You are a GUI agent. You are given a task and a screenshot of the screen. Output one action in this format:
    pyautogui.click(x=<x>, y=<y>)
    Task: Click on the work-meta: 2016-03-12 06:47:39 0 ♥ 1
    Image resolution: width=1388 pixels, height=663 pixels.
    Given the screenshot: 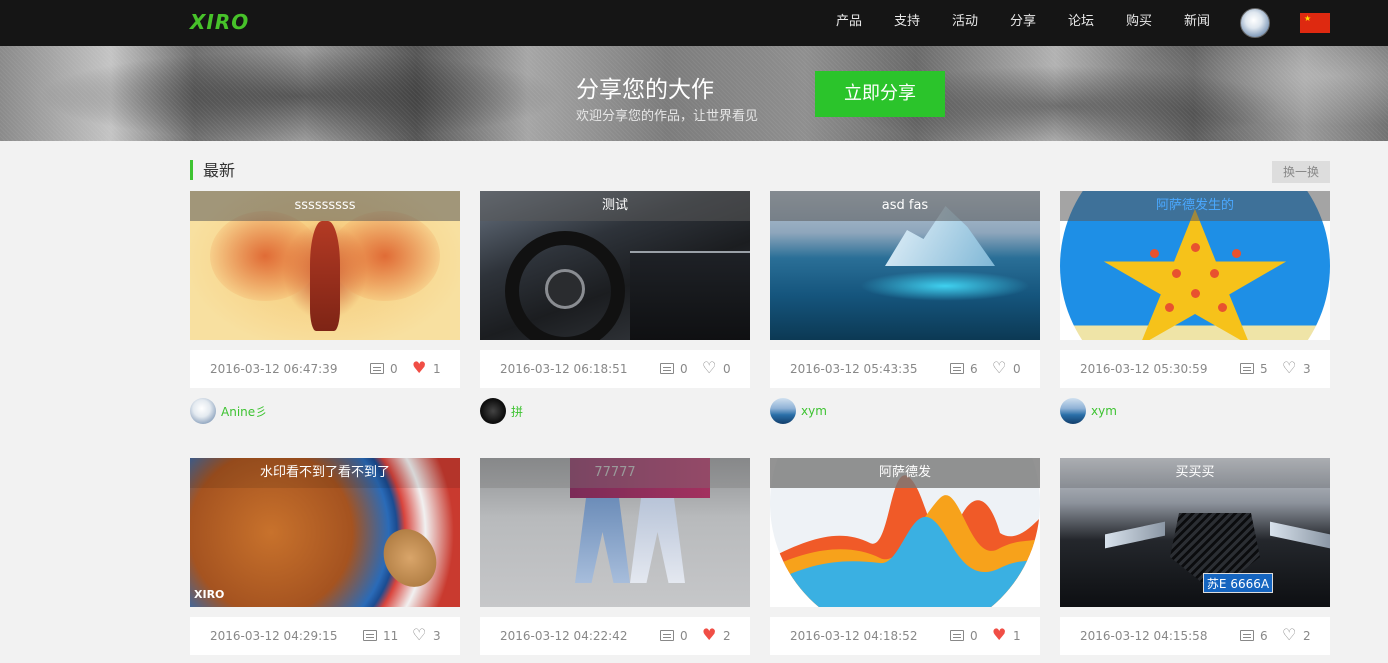 What is the action you would take?
    pyautogui.click(x=325, y=369)
    